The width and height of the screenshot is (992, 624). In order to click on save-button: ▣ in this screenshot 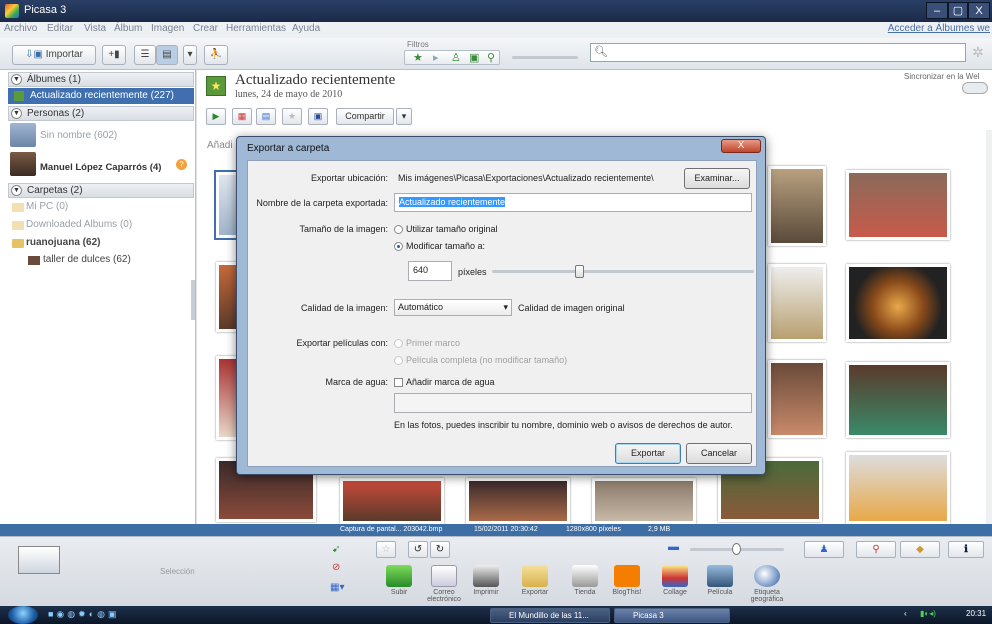, I will do `click(318, 116)`.